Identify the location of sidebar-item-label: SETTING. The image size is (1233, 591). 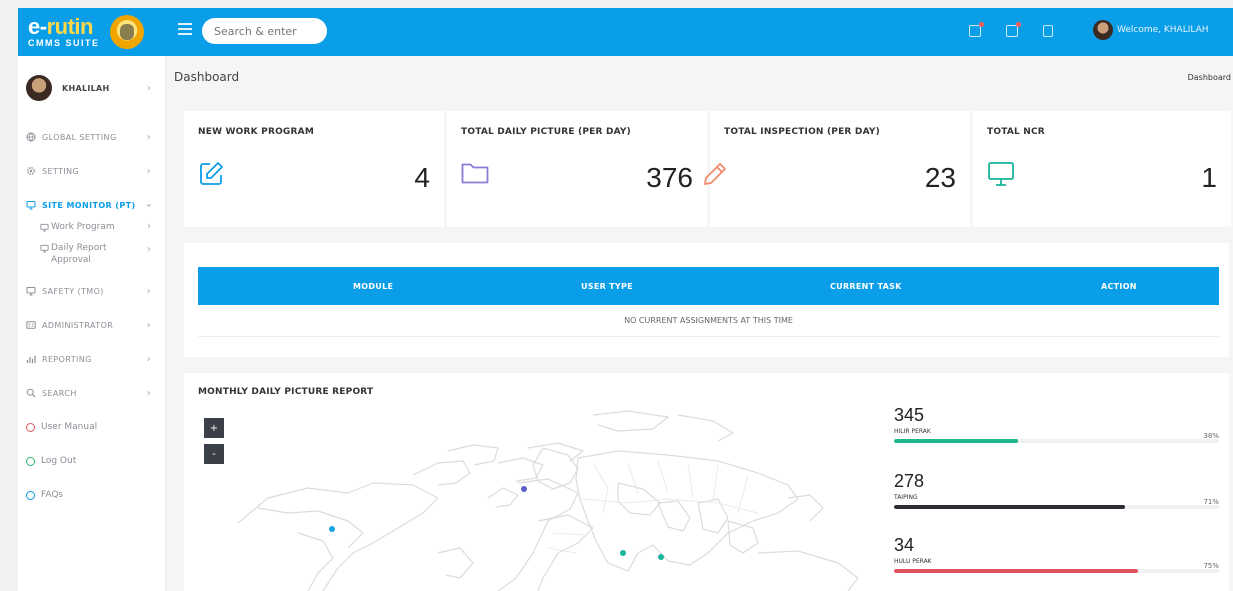
(61, 171).